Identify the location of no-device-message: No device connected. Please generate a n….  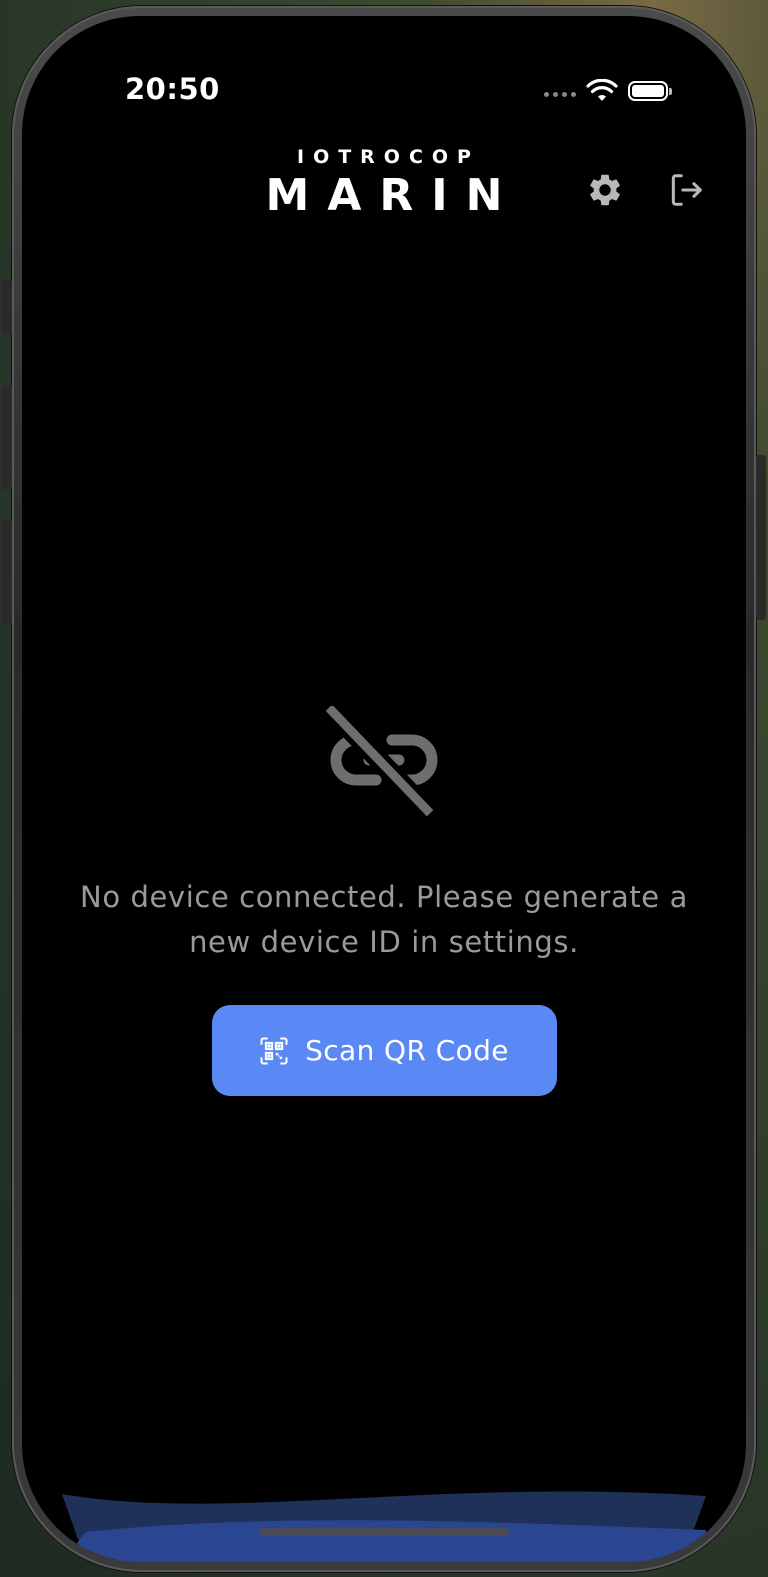
(384, 919).